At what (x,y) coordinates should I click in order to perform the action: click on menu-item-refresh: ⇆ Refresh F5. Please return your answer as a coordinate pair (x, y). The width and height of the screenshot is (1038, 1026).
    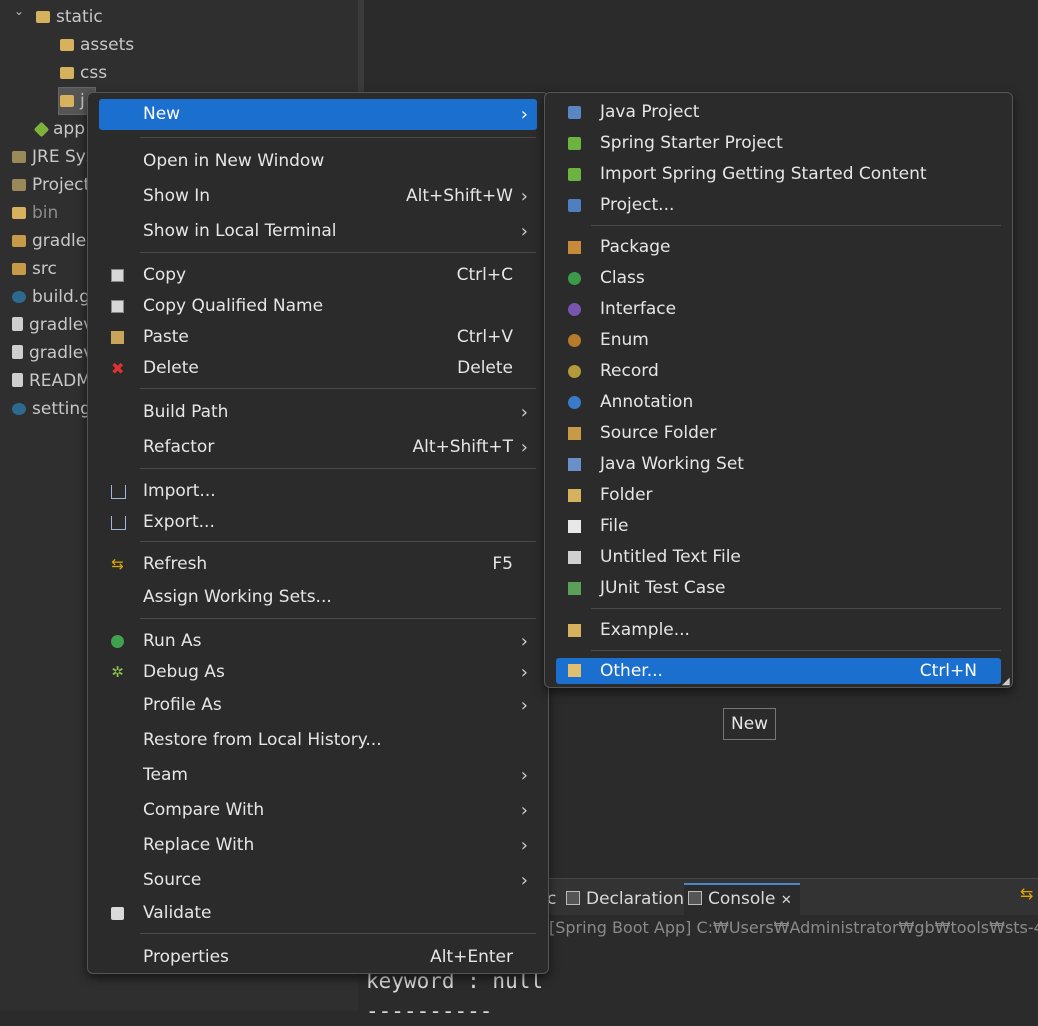
    Looking at the image, I should click on (318, 564).